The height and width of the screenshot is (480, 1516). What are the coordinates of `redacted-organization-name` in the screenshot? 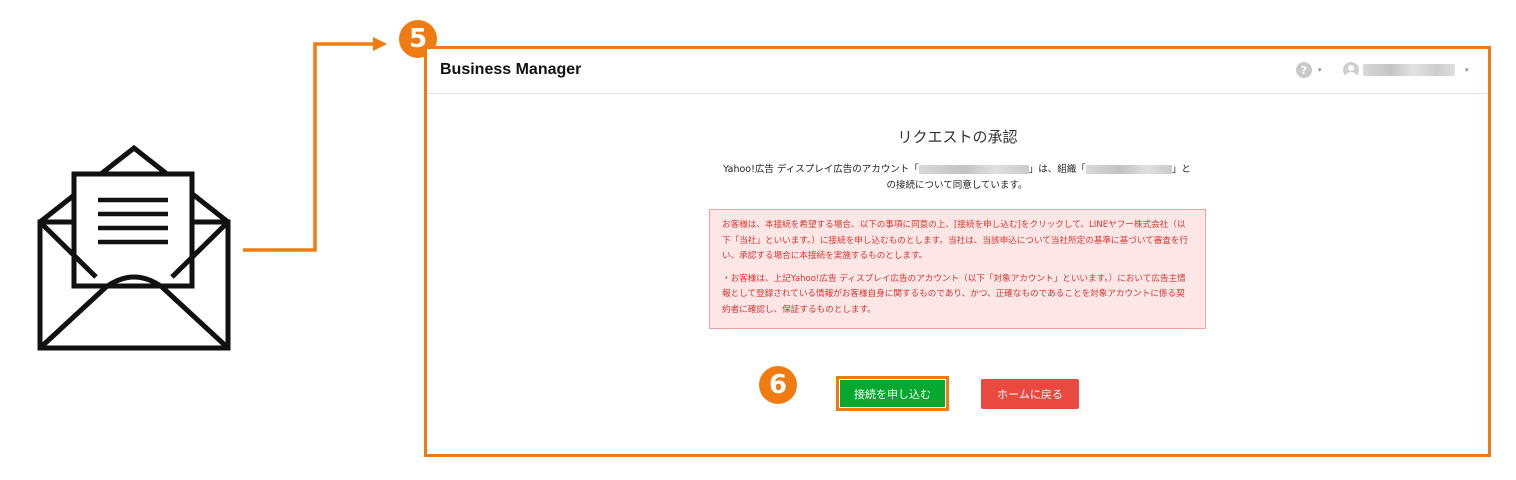 It's located at (1128, 169).